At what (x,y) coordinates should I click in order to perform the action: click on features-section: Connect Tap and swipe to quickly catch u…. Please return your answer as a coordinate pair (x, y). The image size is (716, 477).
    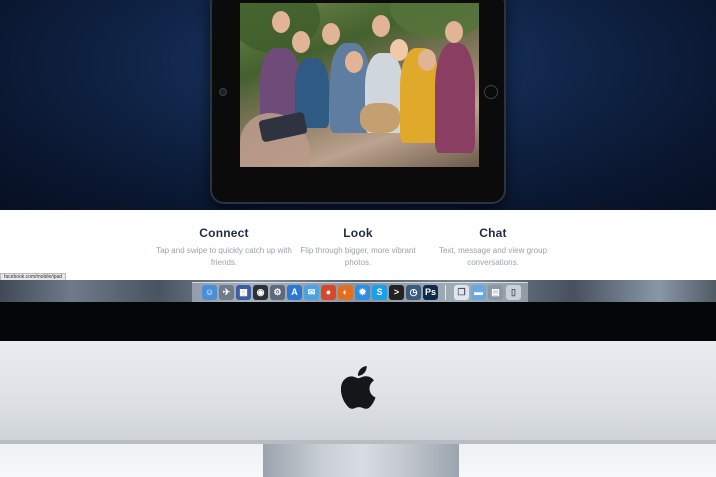
    Looking at the image, I should click on (358, 245).